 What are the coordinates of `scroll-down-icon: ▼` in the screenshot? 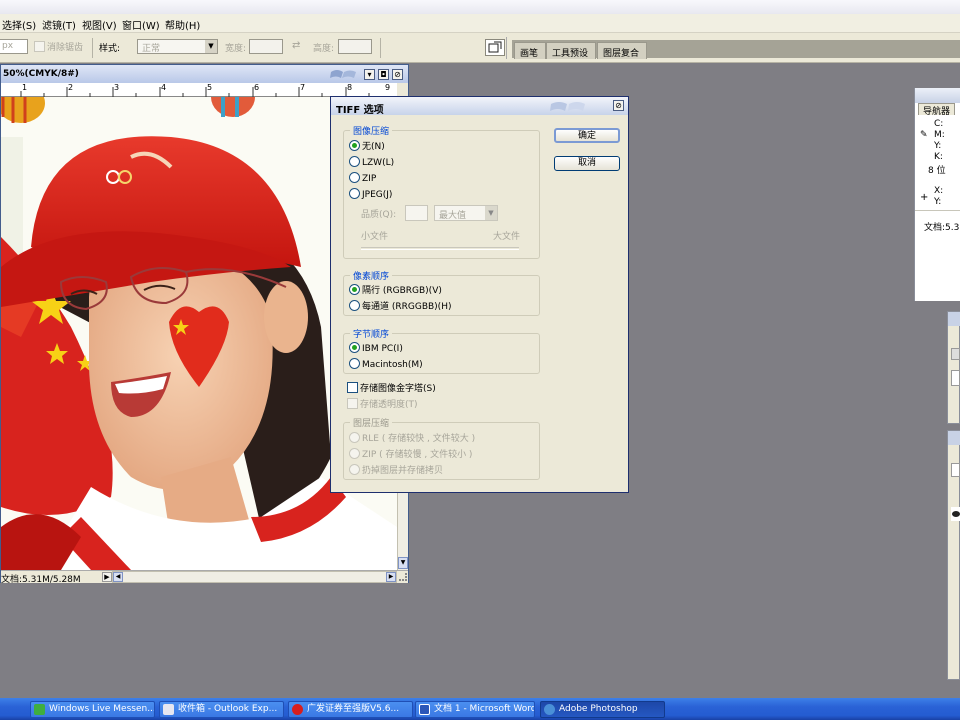 It's located at (403, 563).